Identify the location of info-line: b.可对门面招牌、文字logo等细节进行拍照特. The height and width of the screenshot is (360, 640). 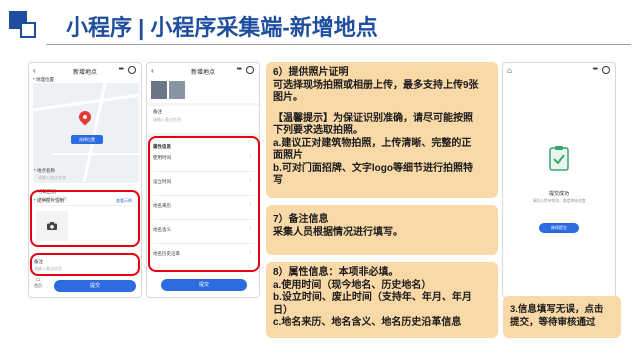
(373, 168).